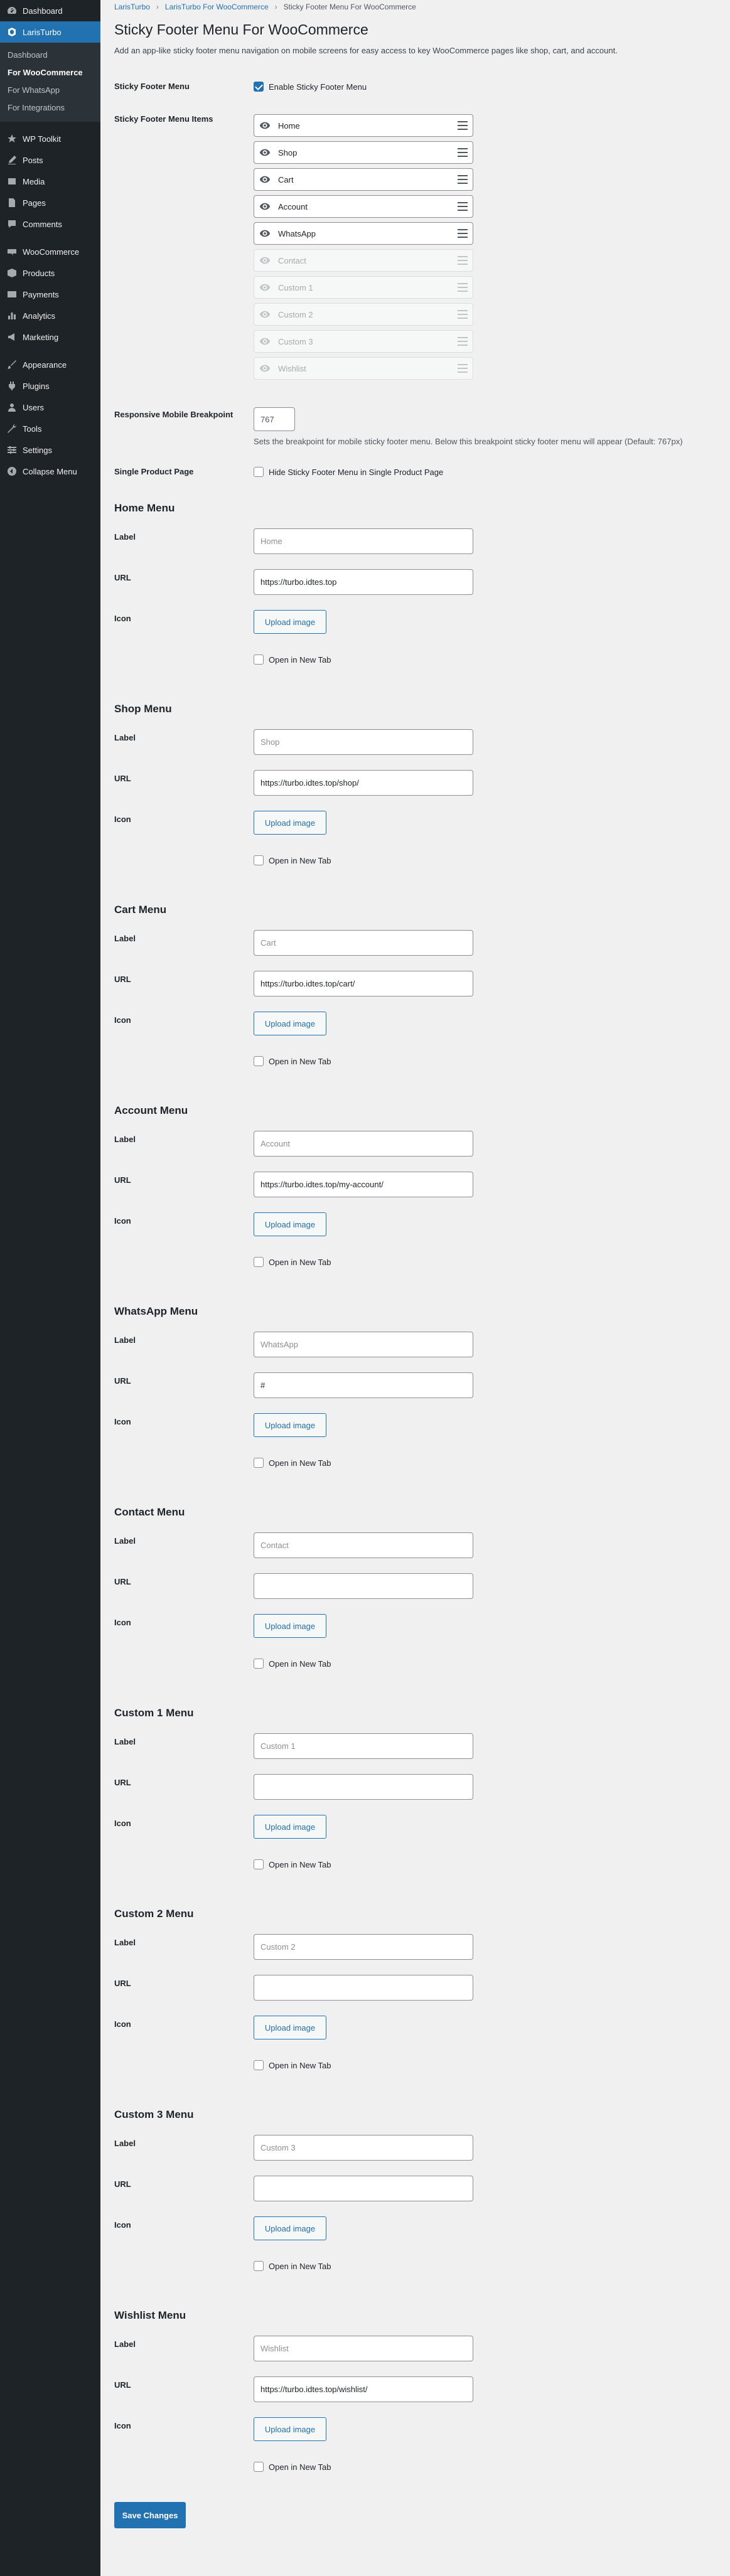  Describe the element at coordinates (363, 369) in the screenshot. I see `menu-item-wishlist: Wishlist` at that location.